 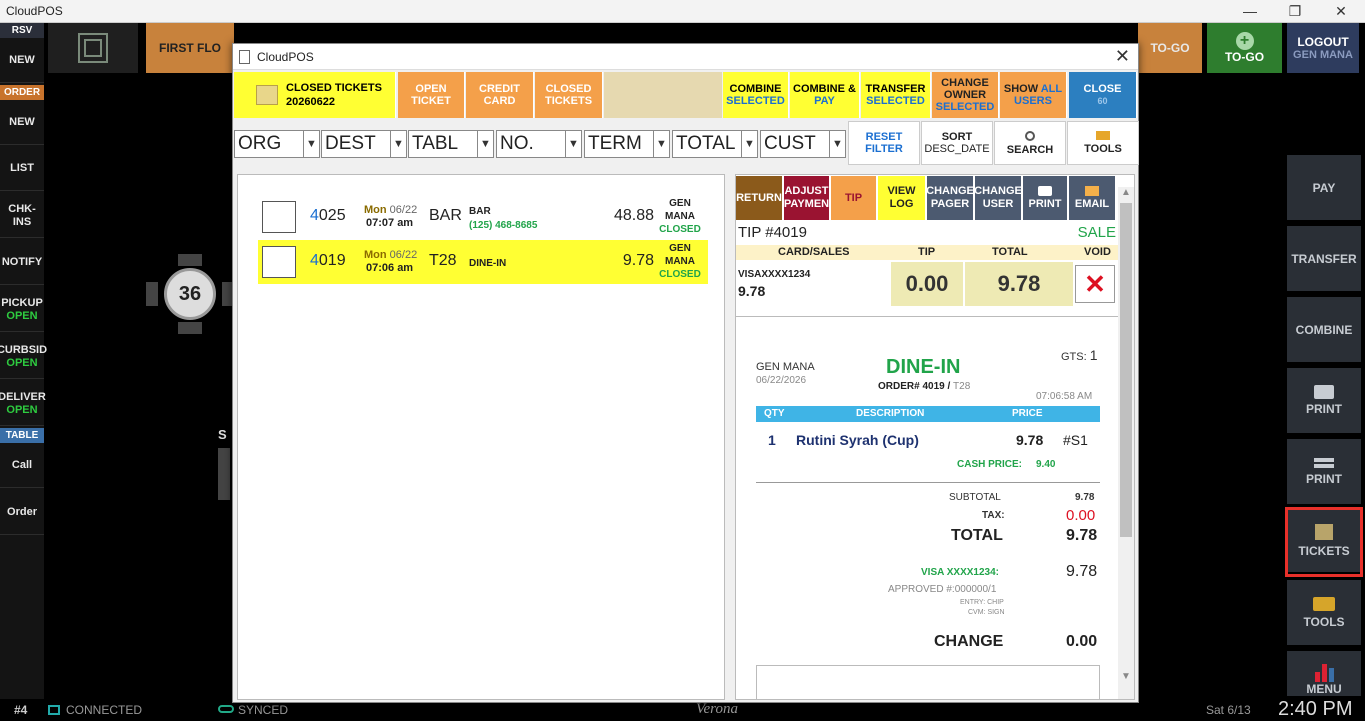 I want to click on credit-card-button: CREDIT CARD, so click(x=500, y=95).